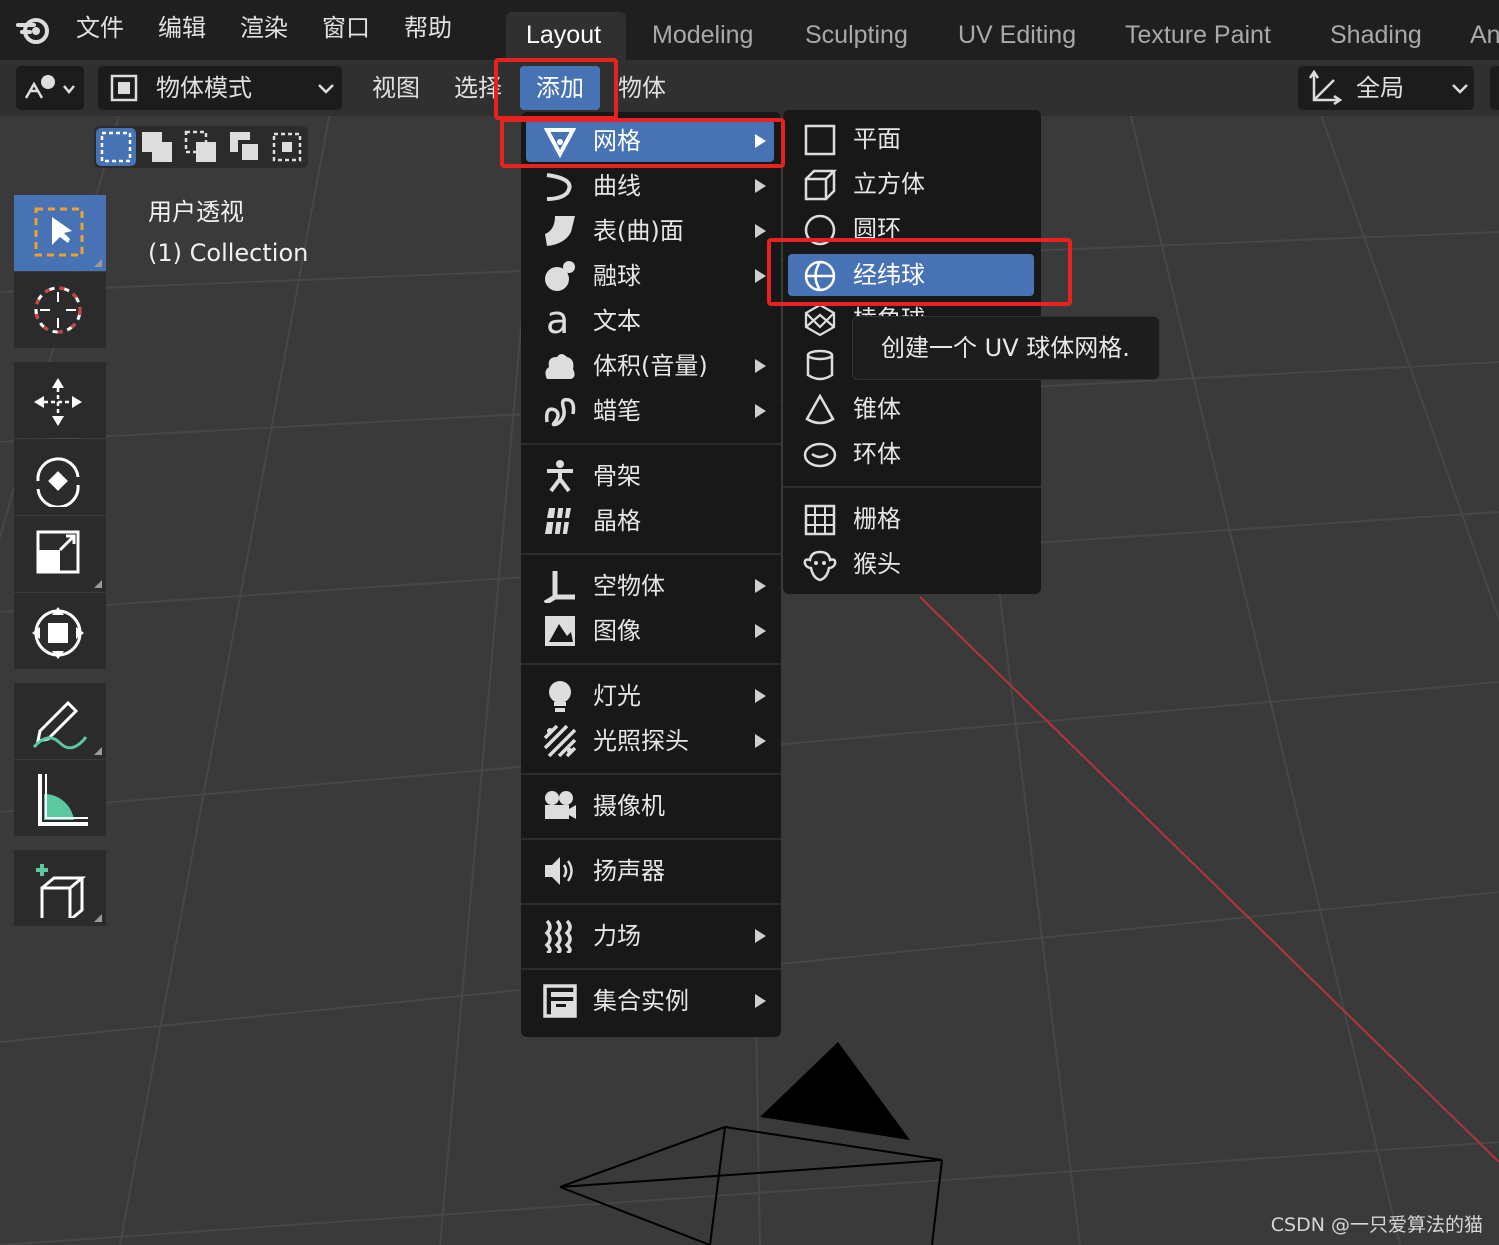 The image size is (1499, 1245). I want to click on torus-icon, so click(820, 455).